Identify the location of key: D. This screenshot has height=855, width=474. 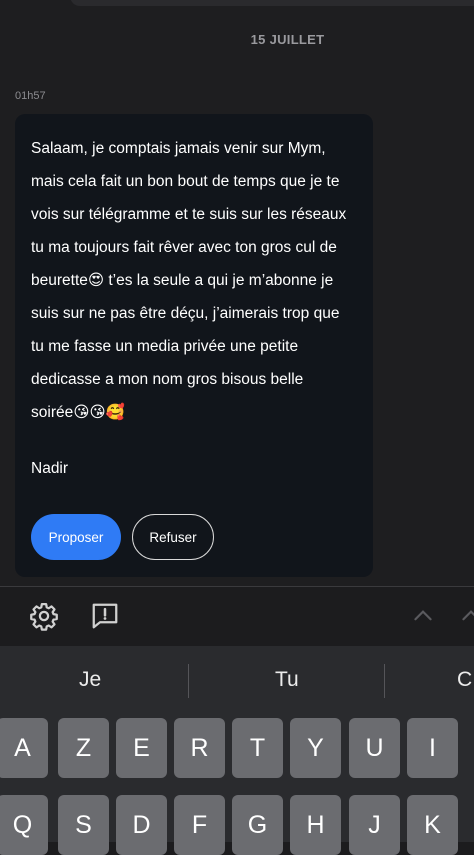
(141, 825).